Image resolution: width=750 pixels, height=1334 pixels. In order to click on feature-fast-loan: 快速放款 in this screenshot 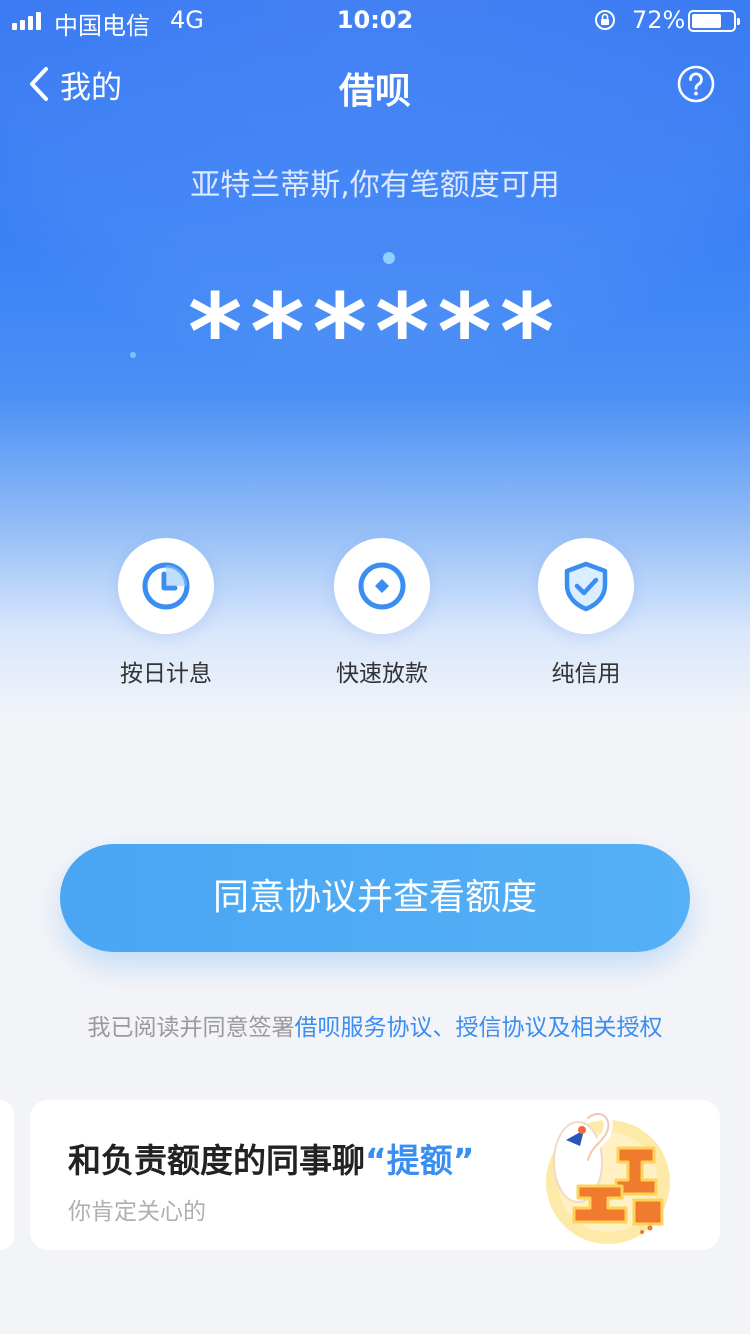, I will do `click(382, 613)`.